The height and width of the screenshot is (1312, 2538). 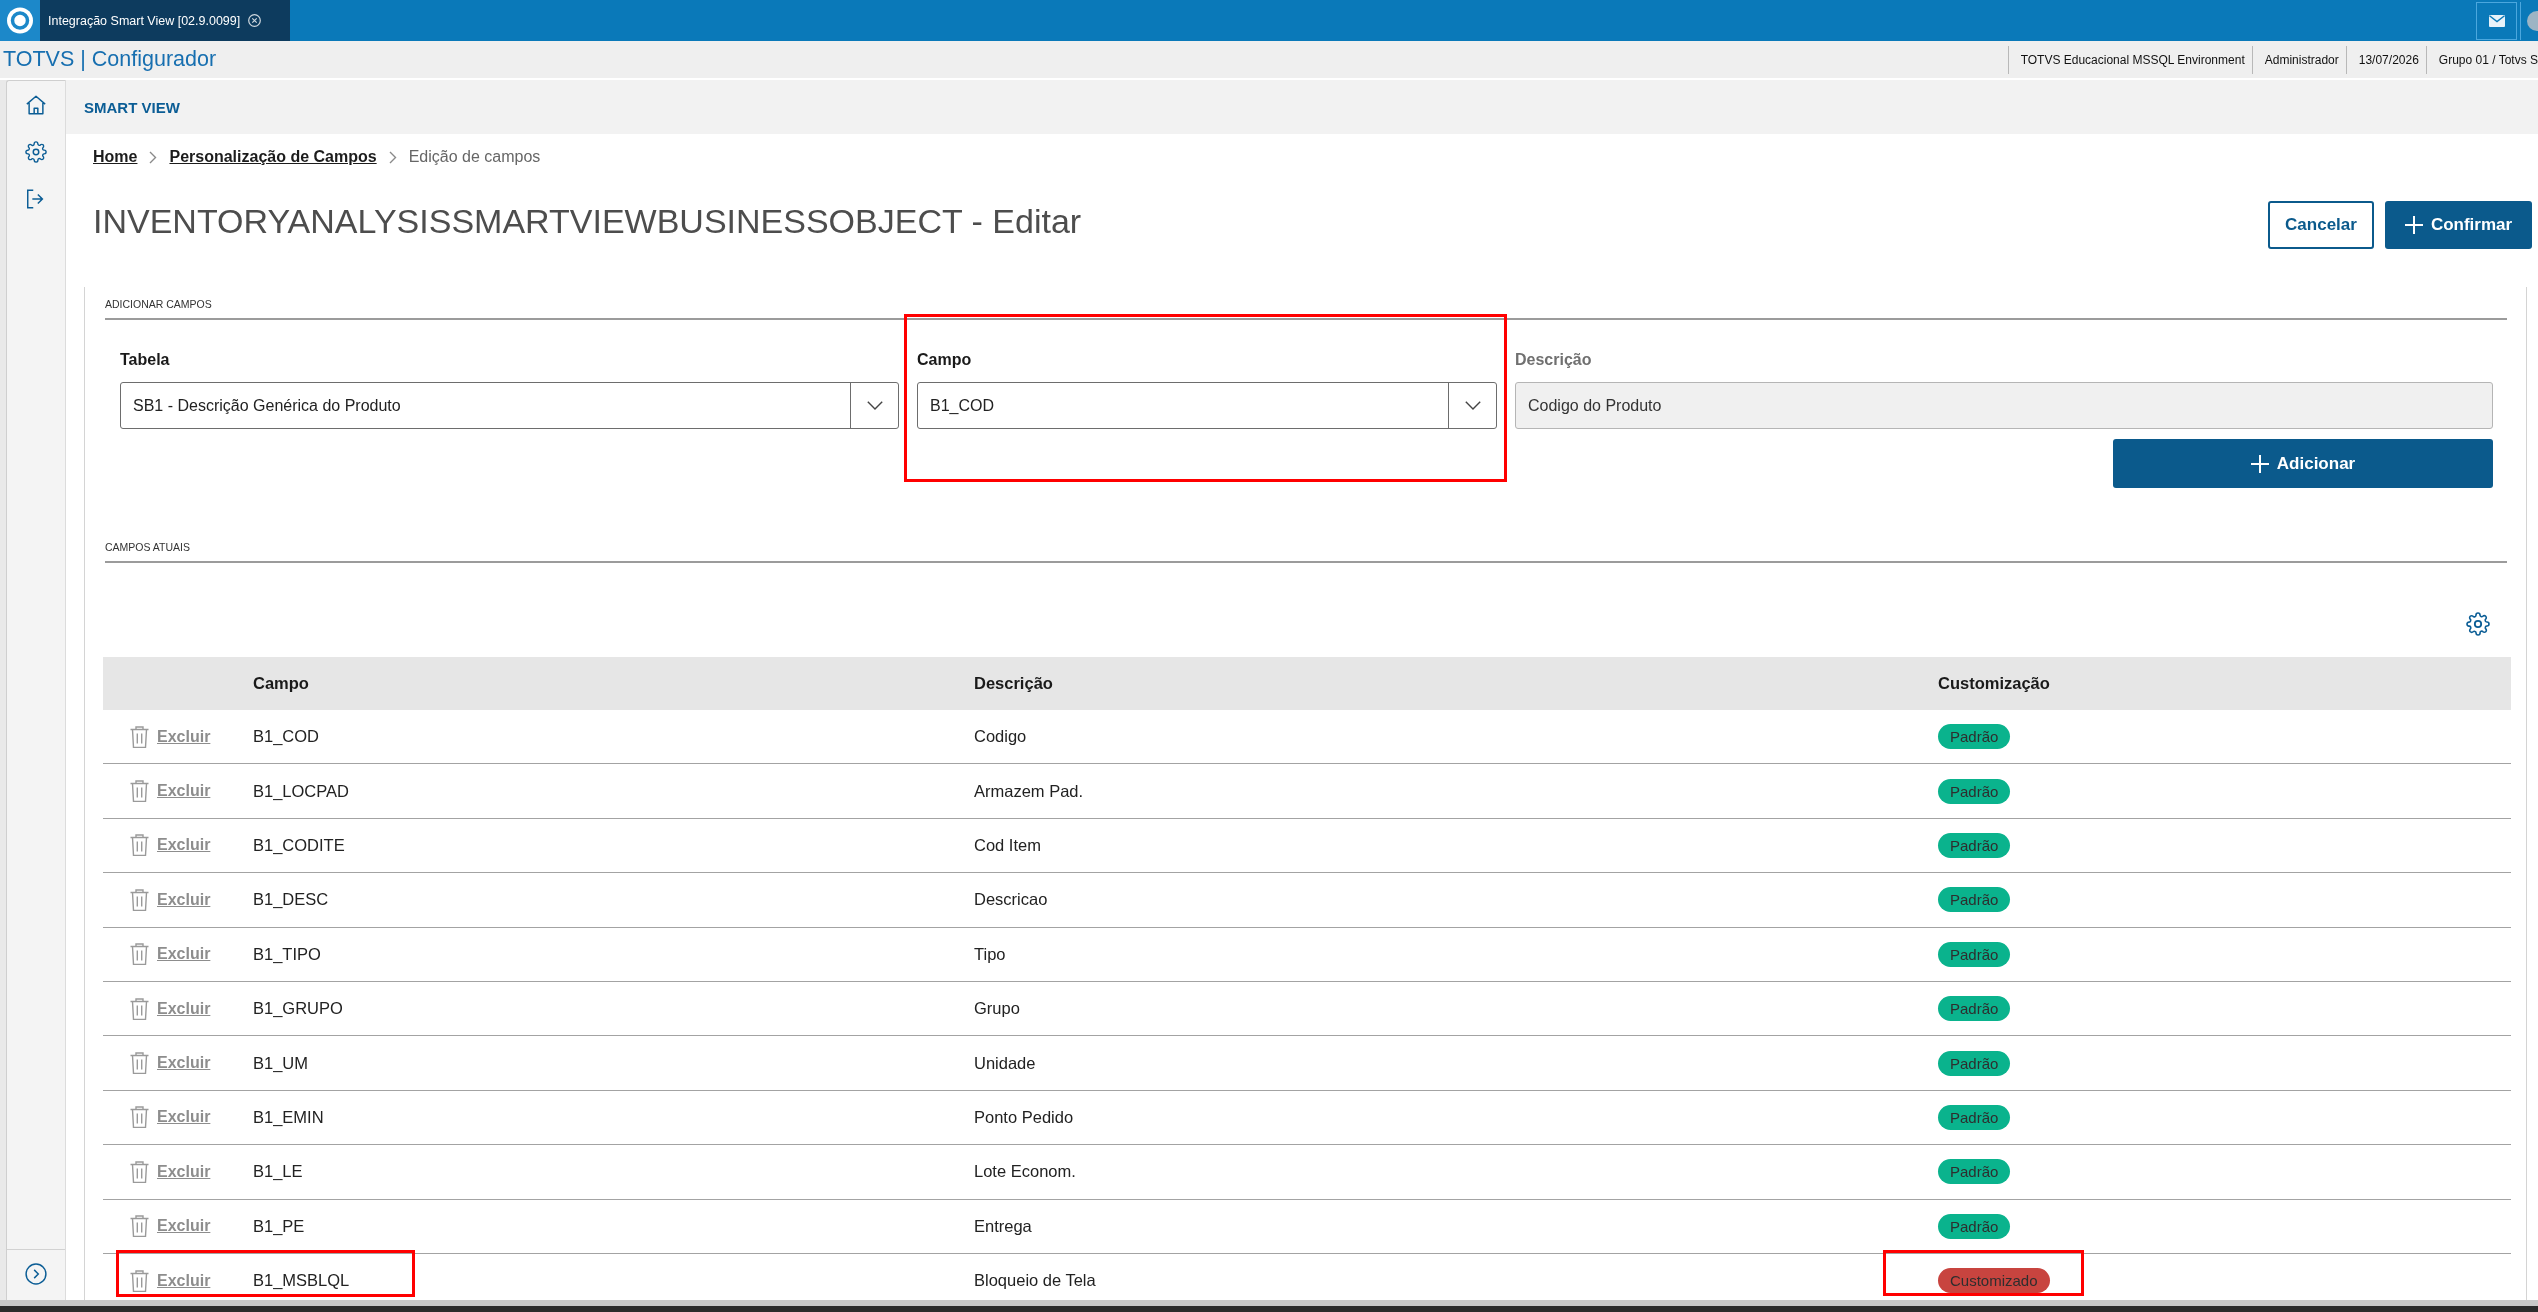 I want to click on confirm-button: Confirmar, so click(x=2458, y=225).